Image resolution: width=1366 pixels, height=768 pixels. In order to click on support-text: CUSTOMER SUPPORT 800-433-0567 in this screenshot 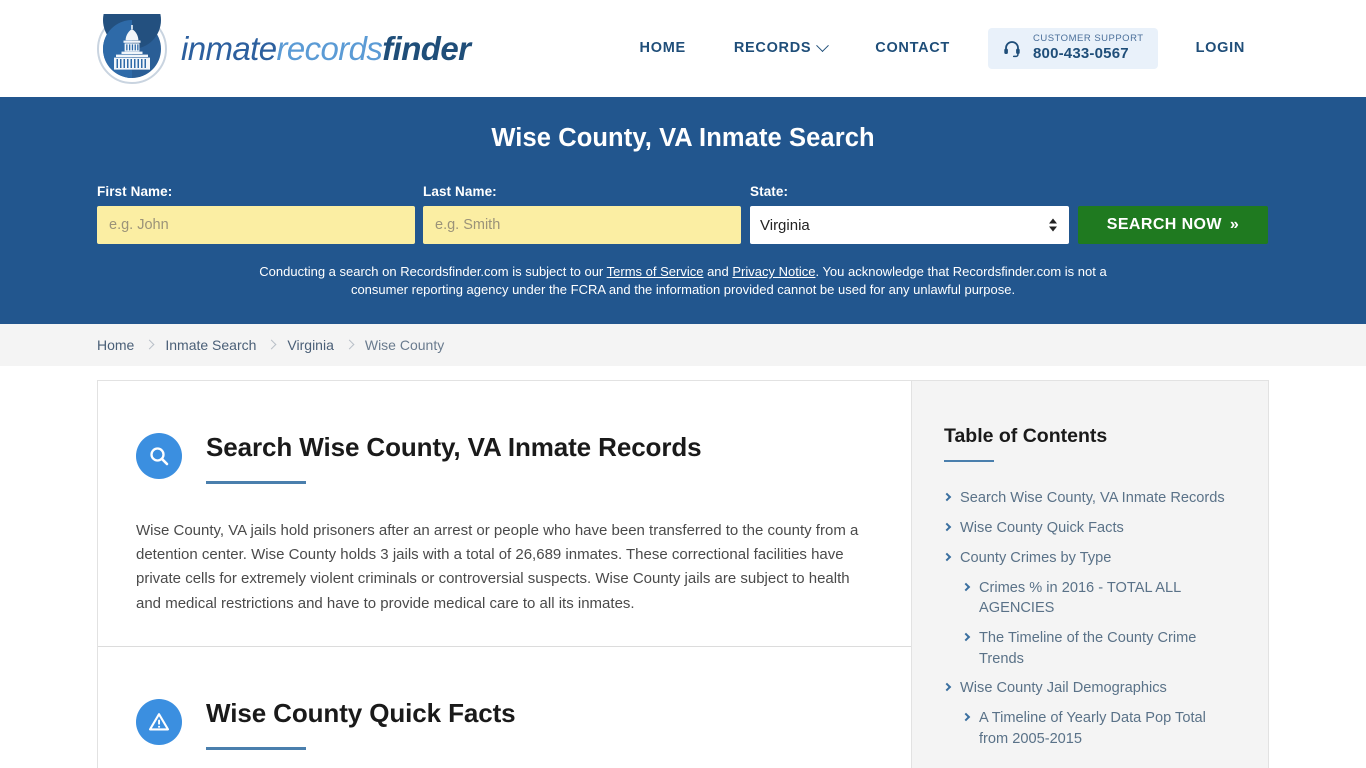, I will do `click(1088, 48)`.